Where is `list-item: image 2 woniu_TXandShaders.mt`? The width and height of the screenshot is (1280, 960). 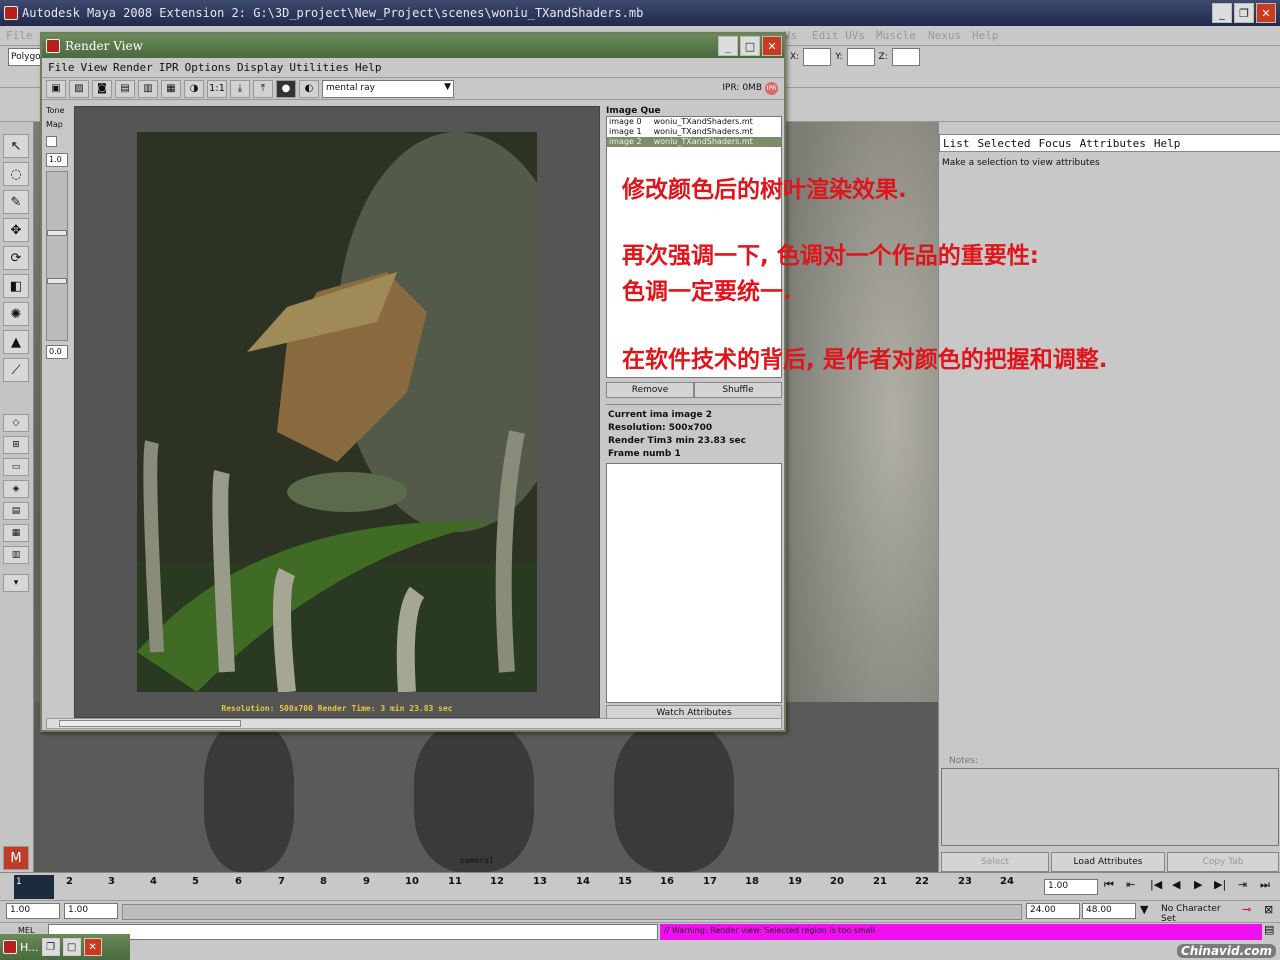 list-item: image 2 woniu_TXandShaders.mt is located at coordinates (694, 142).